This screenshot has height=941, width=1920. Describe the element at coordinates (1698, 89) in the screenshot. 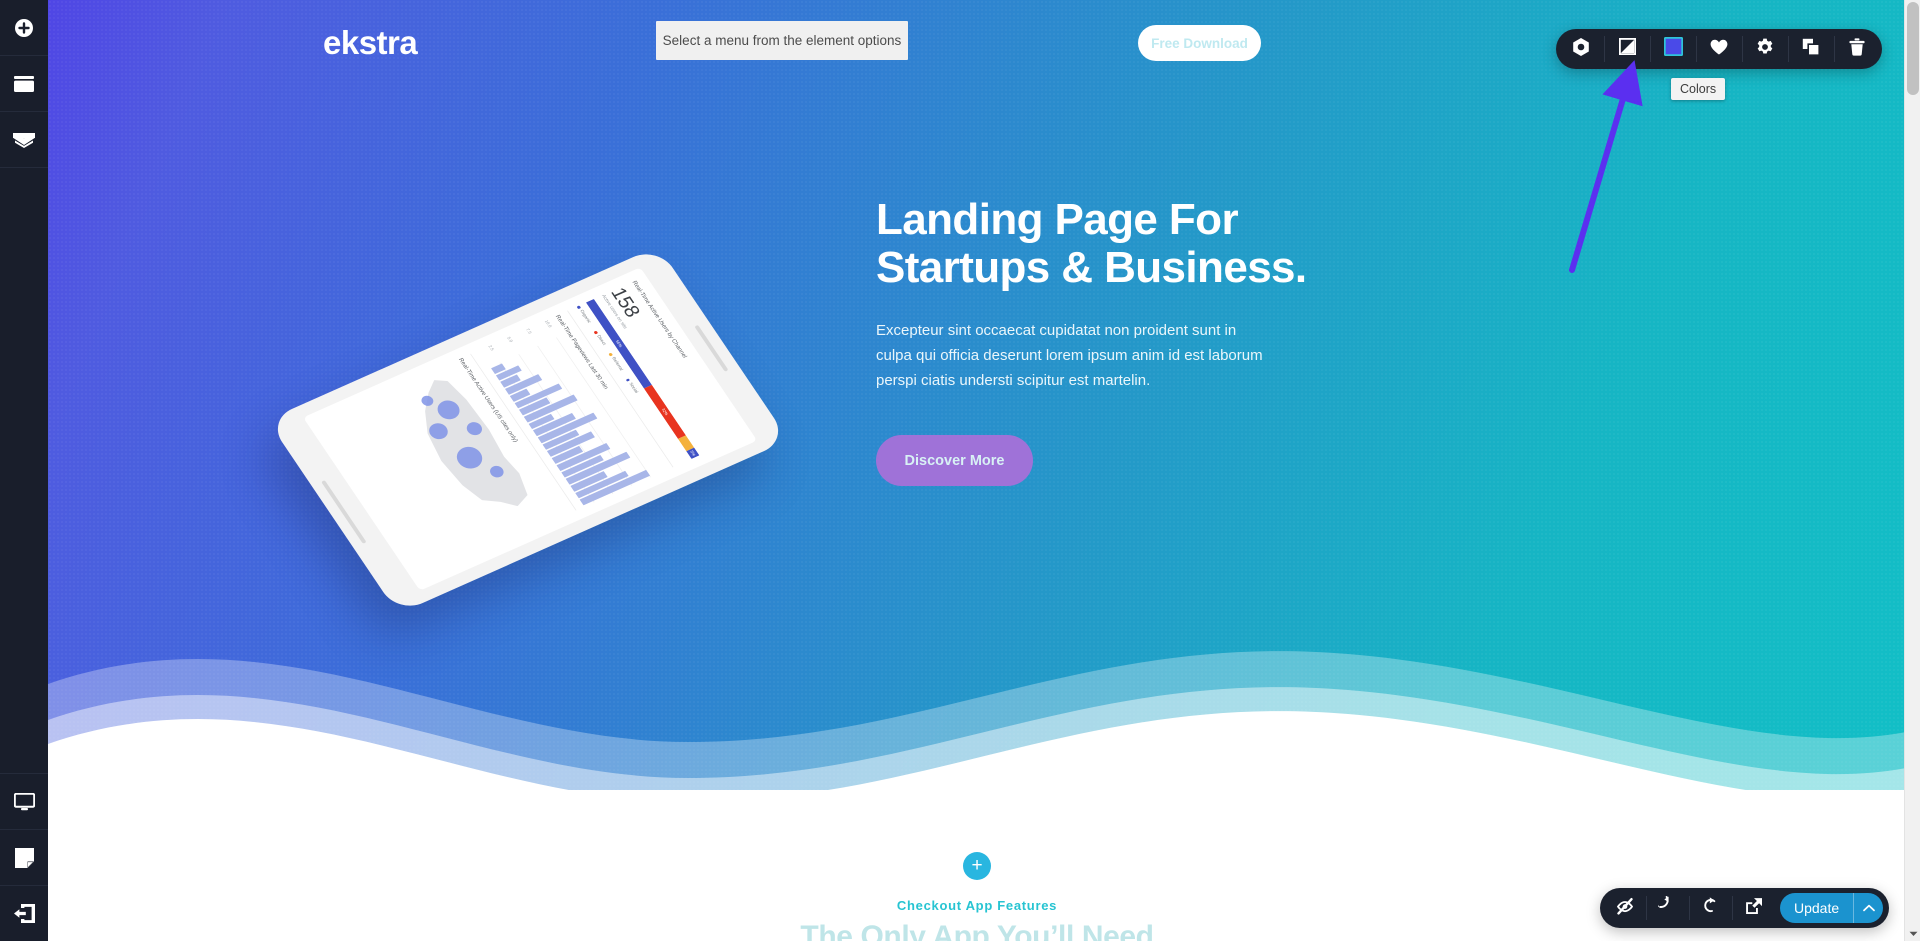

I see `tooltip-colors: Colors` at that location.